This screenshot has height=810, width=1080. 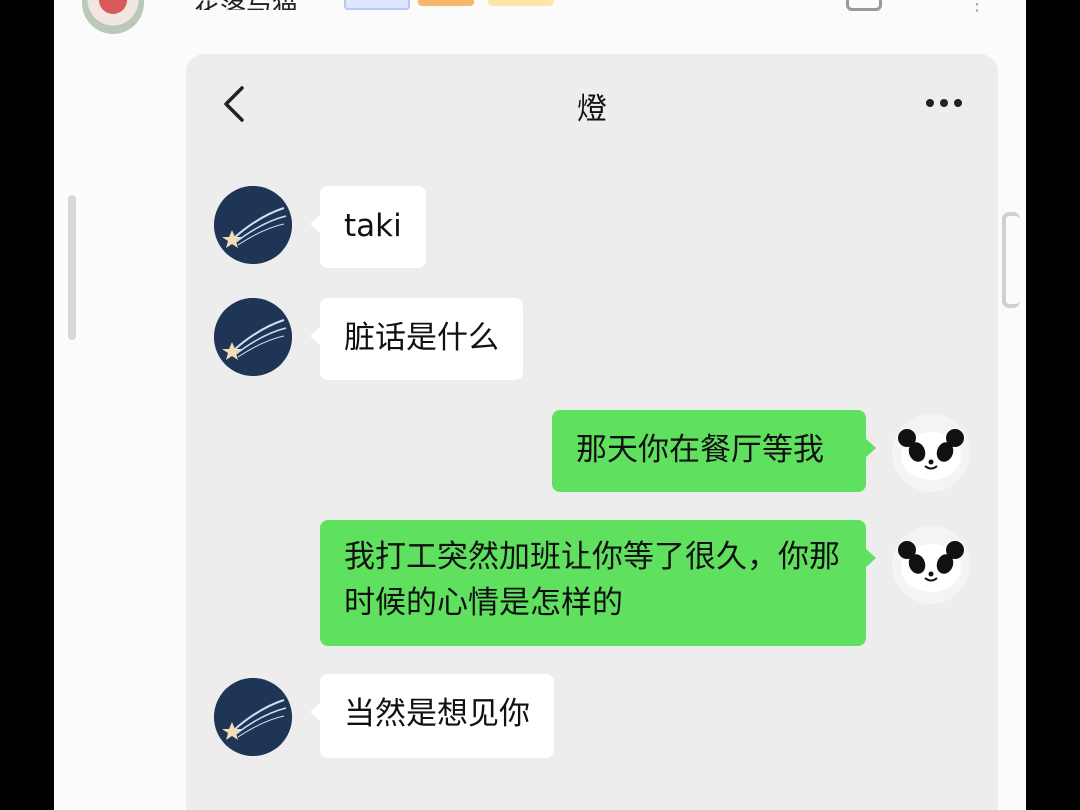 What do you see at coordinates (432, 716) in the screenshot?
I see `message-bubble-incoming: 当然是想见你` at bounding box center [432, 716].